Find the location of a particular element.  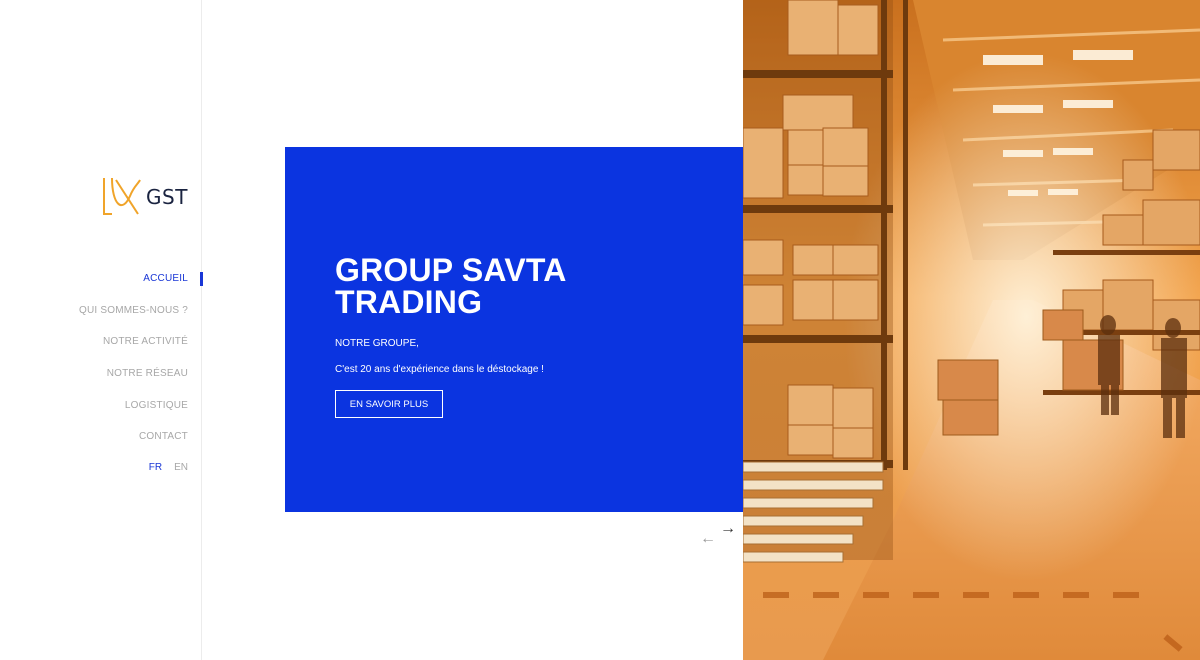

nav-item-accueil: ACCUEIL is located at coordinates (133, 286).